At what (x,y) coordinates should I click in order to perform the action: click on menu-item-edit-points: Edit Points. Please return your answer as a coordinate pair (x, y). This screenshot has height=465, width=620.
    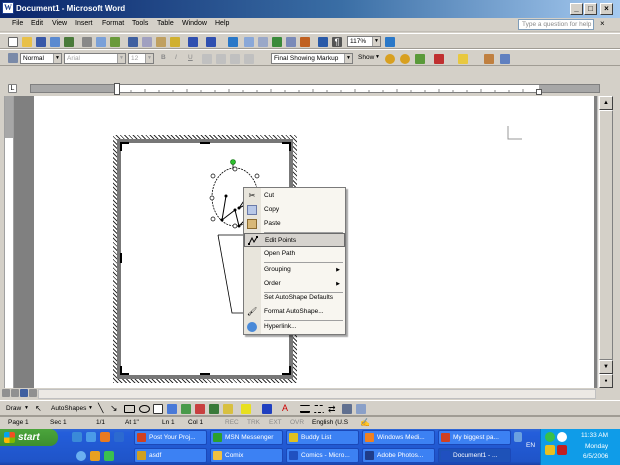
    Looking at the image, I should click on (294, 240).